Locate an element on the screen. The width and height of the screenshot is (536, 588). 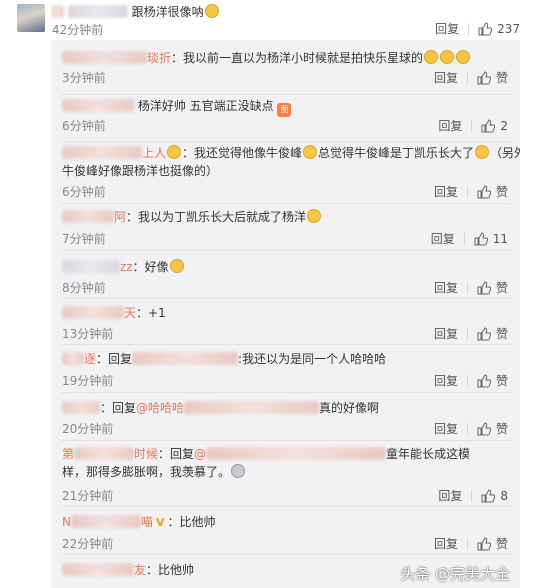
username: 逐 is located at coordinates (90, 359).